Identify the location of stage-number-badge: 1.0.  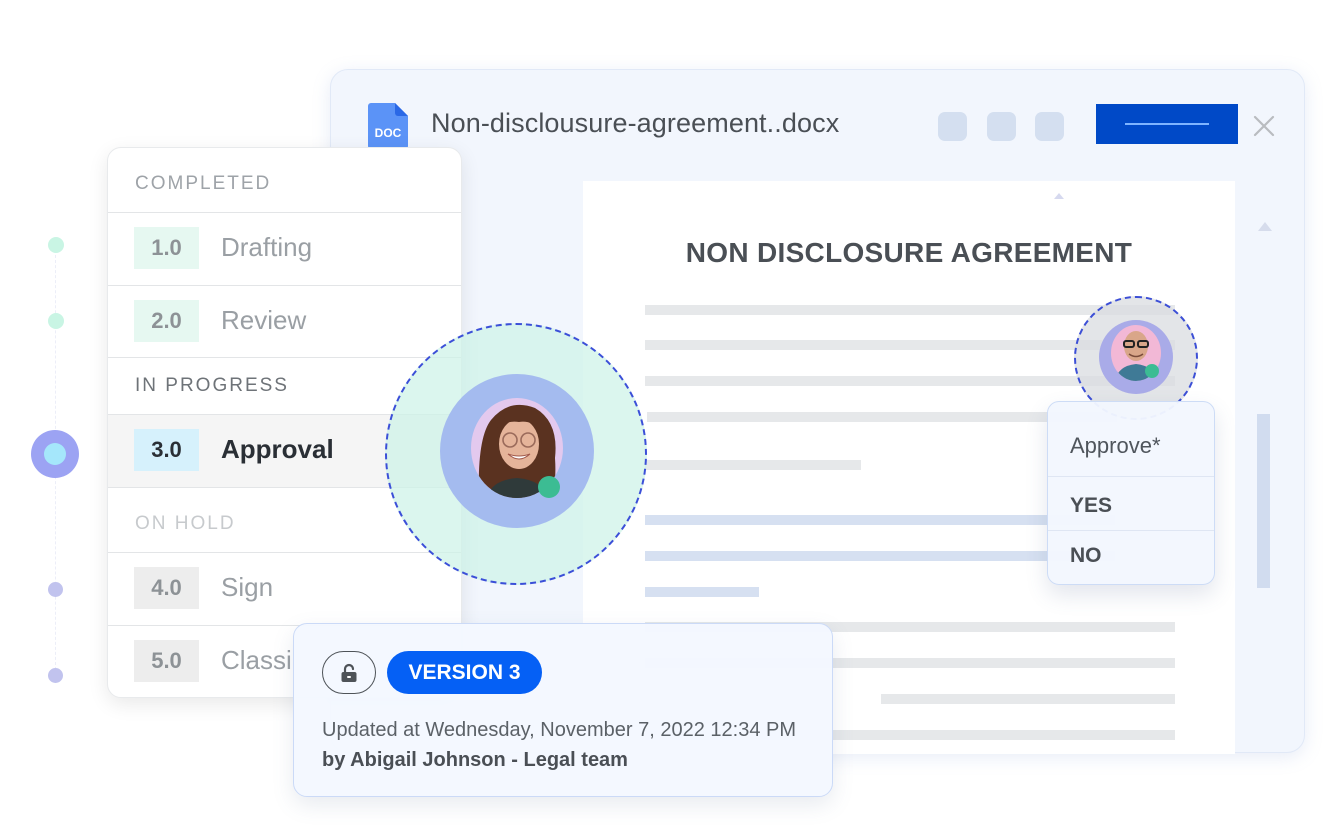
(166, 248).